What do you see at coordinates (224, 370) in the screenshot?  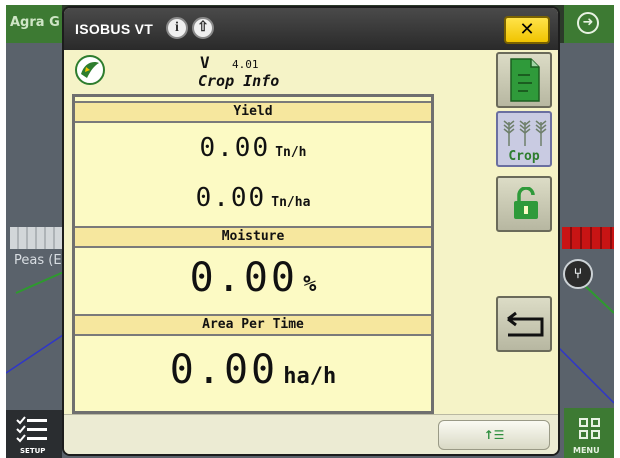 I see `area-per-time-value: 0.00` at bounding box center [224, 370].